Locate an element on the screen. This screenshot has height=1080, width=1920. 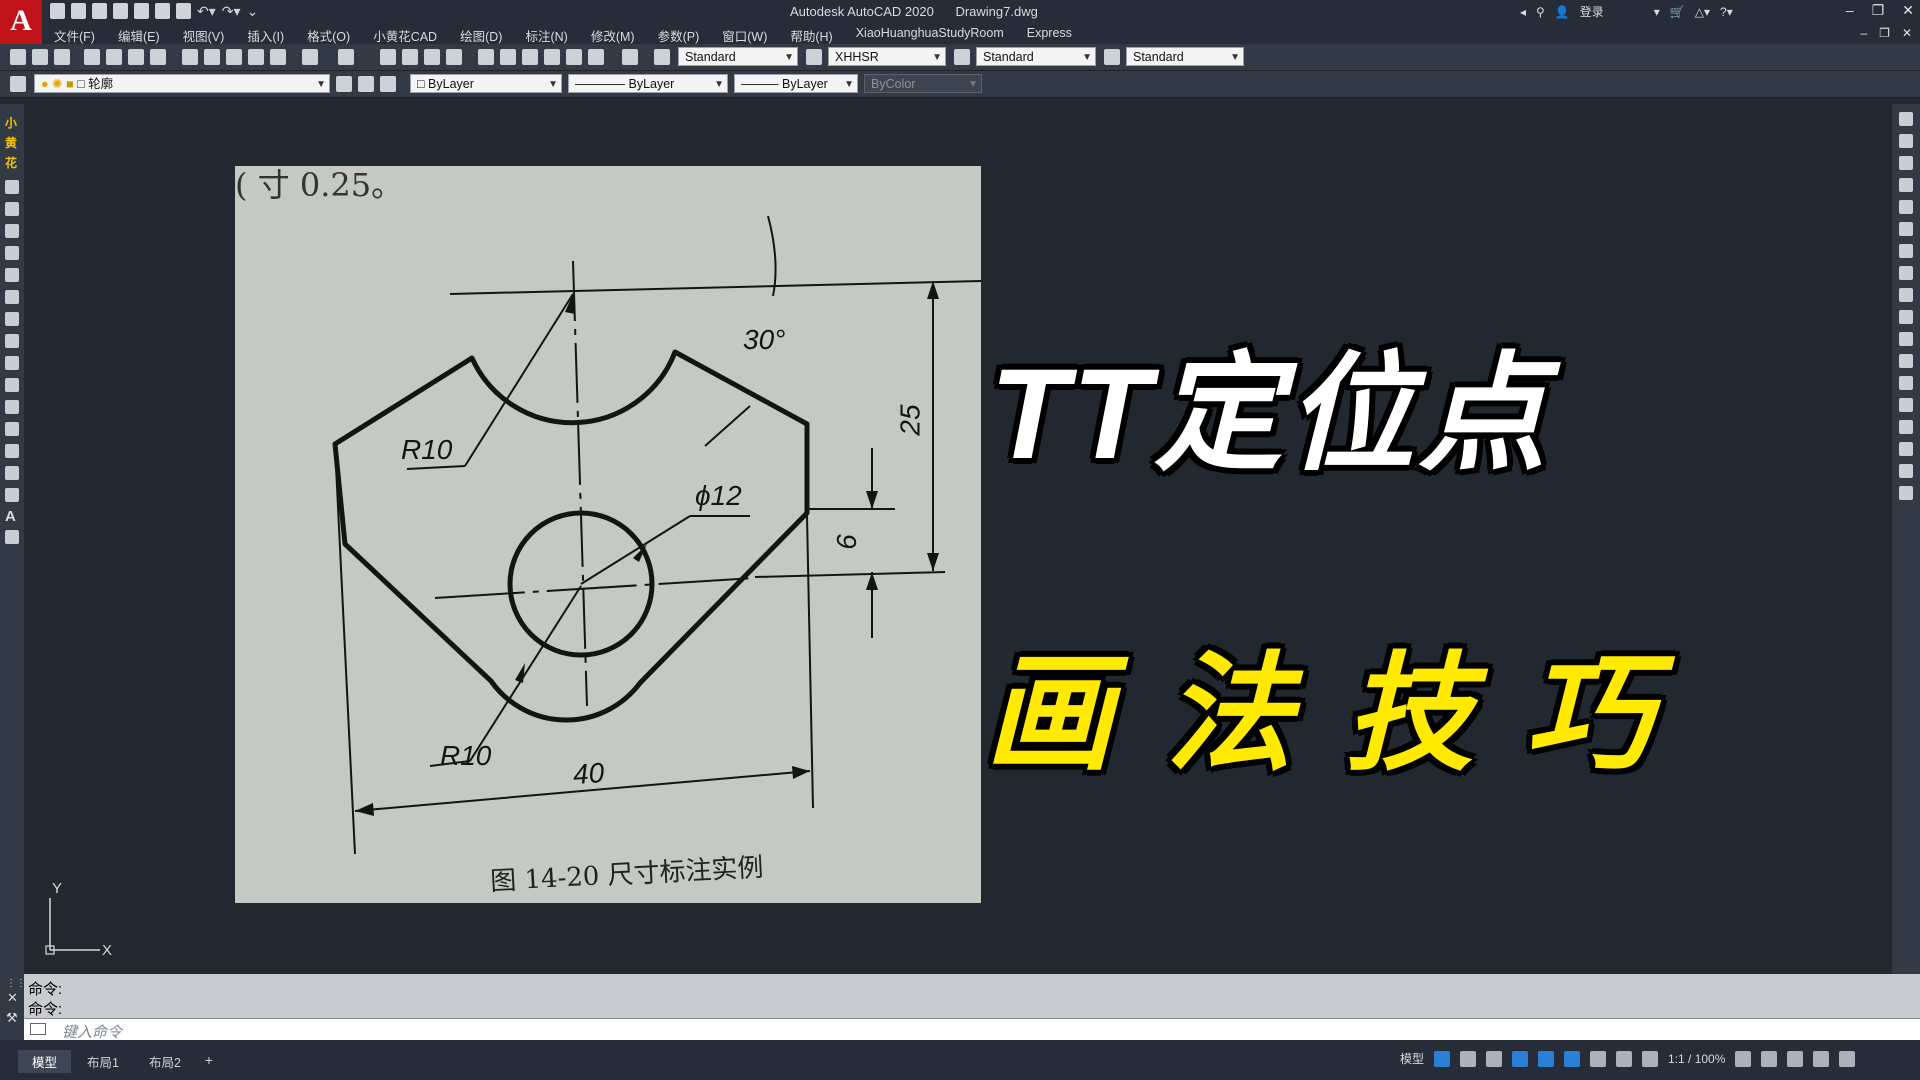
join-icon is located at coordinates (1906, 405).